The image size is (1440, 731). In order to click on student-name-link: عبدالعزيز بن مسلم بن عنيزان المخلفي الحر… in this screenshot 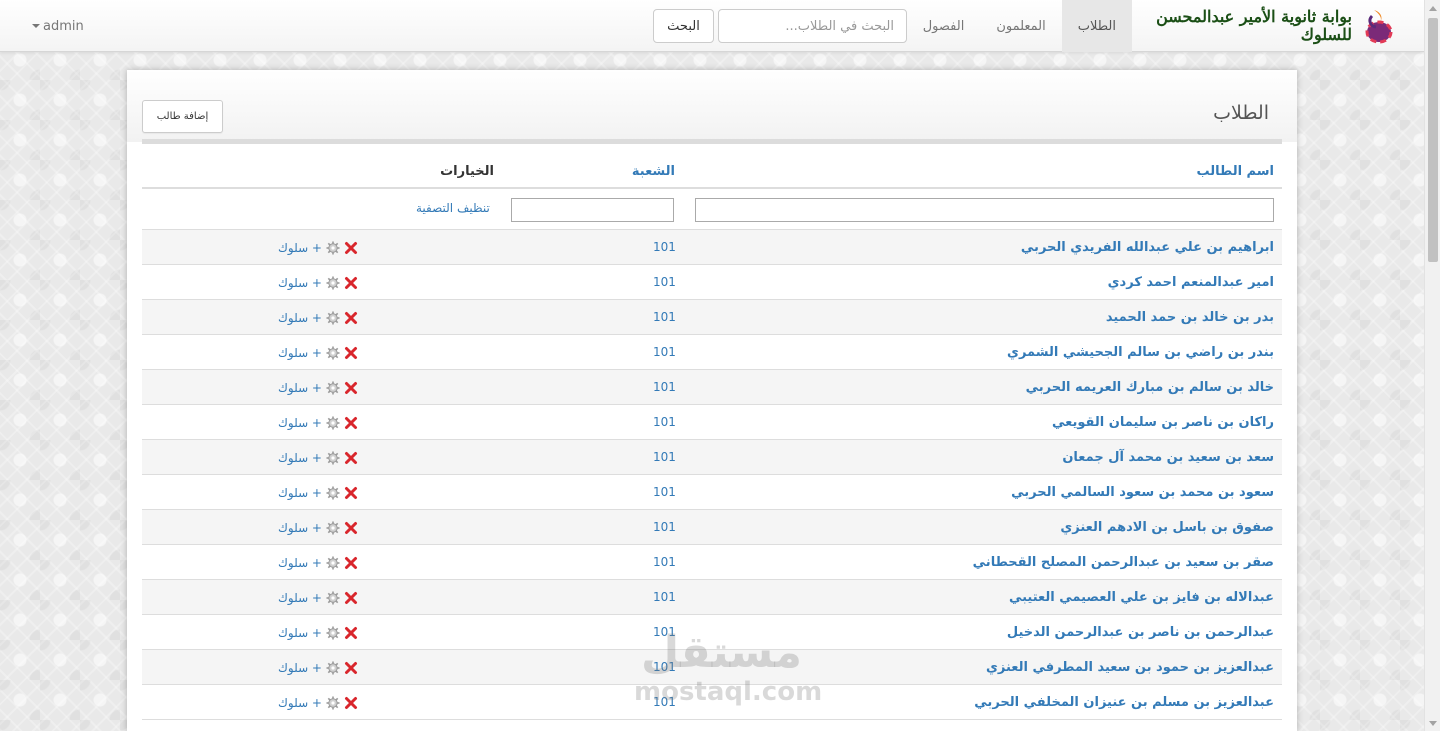, I will do `click(1124, 702)`.